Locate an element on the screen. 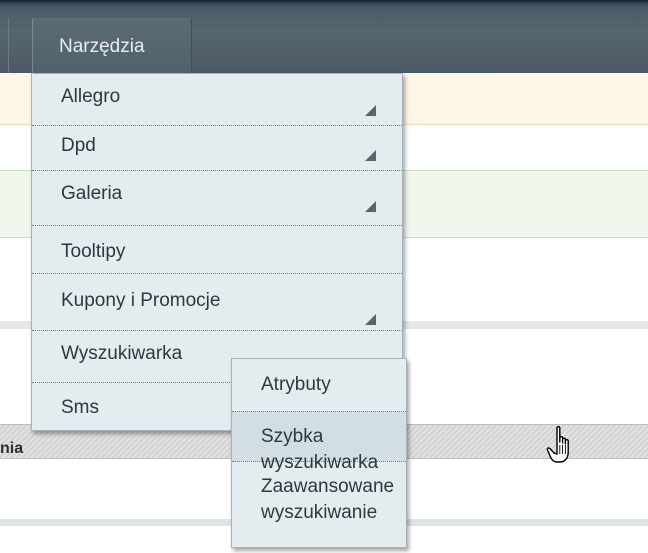  submenu-item-label: Zaawansowane wyszukiwanie is located at coordinates (327, 500).